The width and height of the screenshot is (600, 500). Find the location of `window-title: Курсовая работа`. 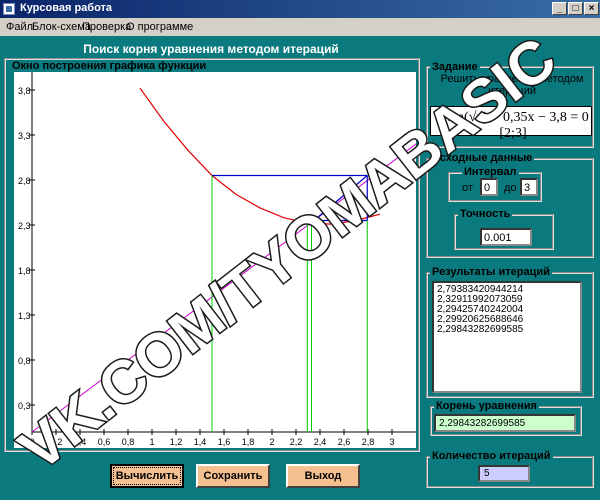

window-title: Курсовая работа is located at coordinates (66, 8).